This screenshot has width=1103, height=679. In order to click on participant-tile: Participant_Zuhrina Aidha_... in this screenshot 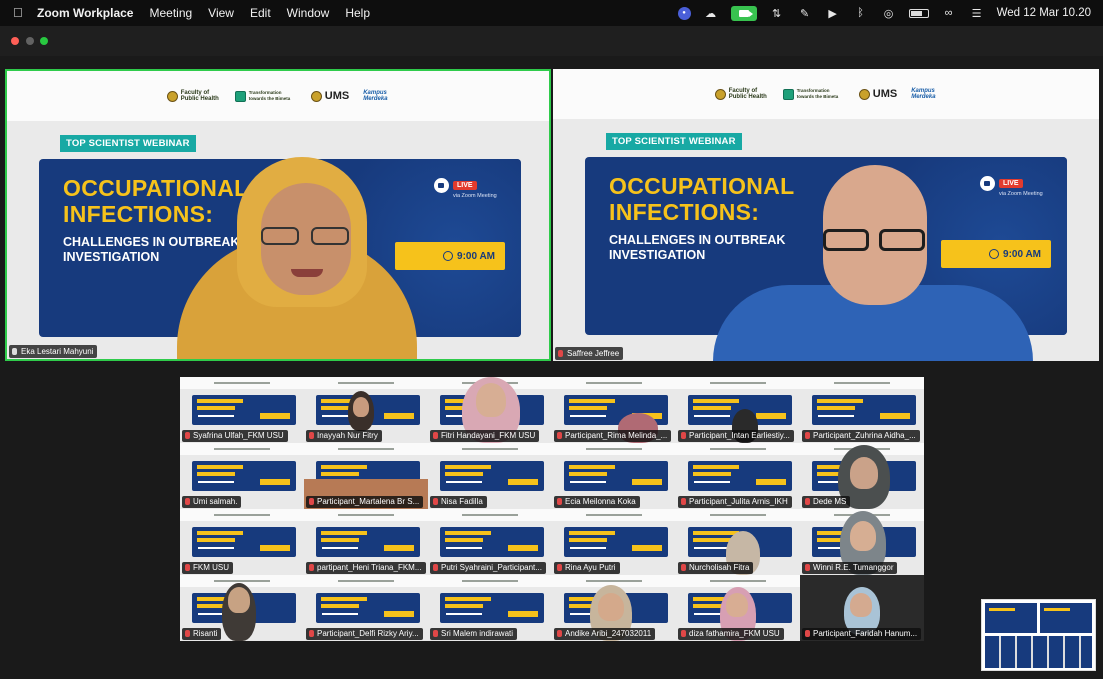, I will do `click(862, 410)`.